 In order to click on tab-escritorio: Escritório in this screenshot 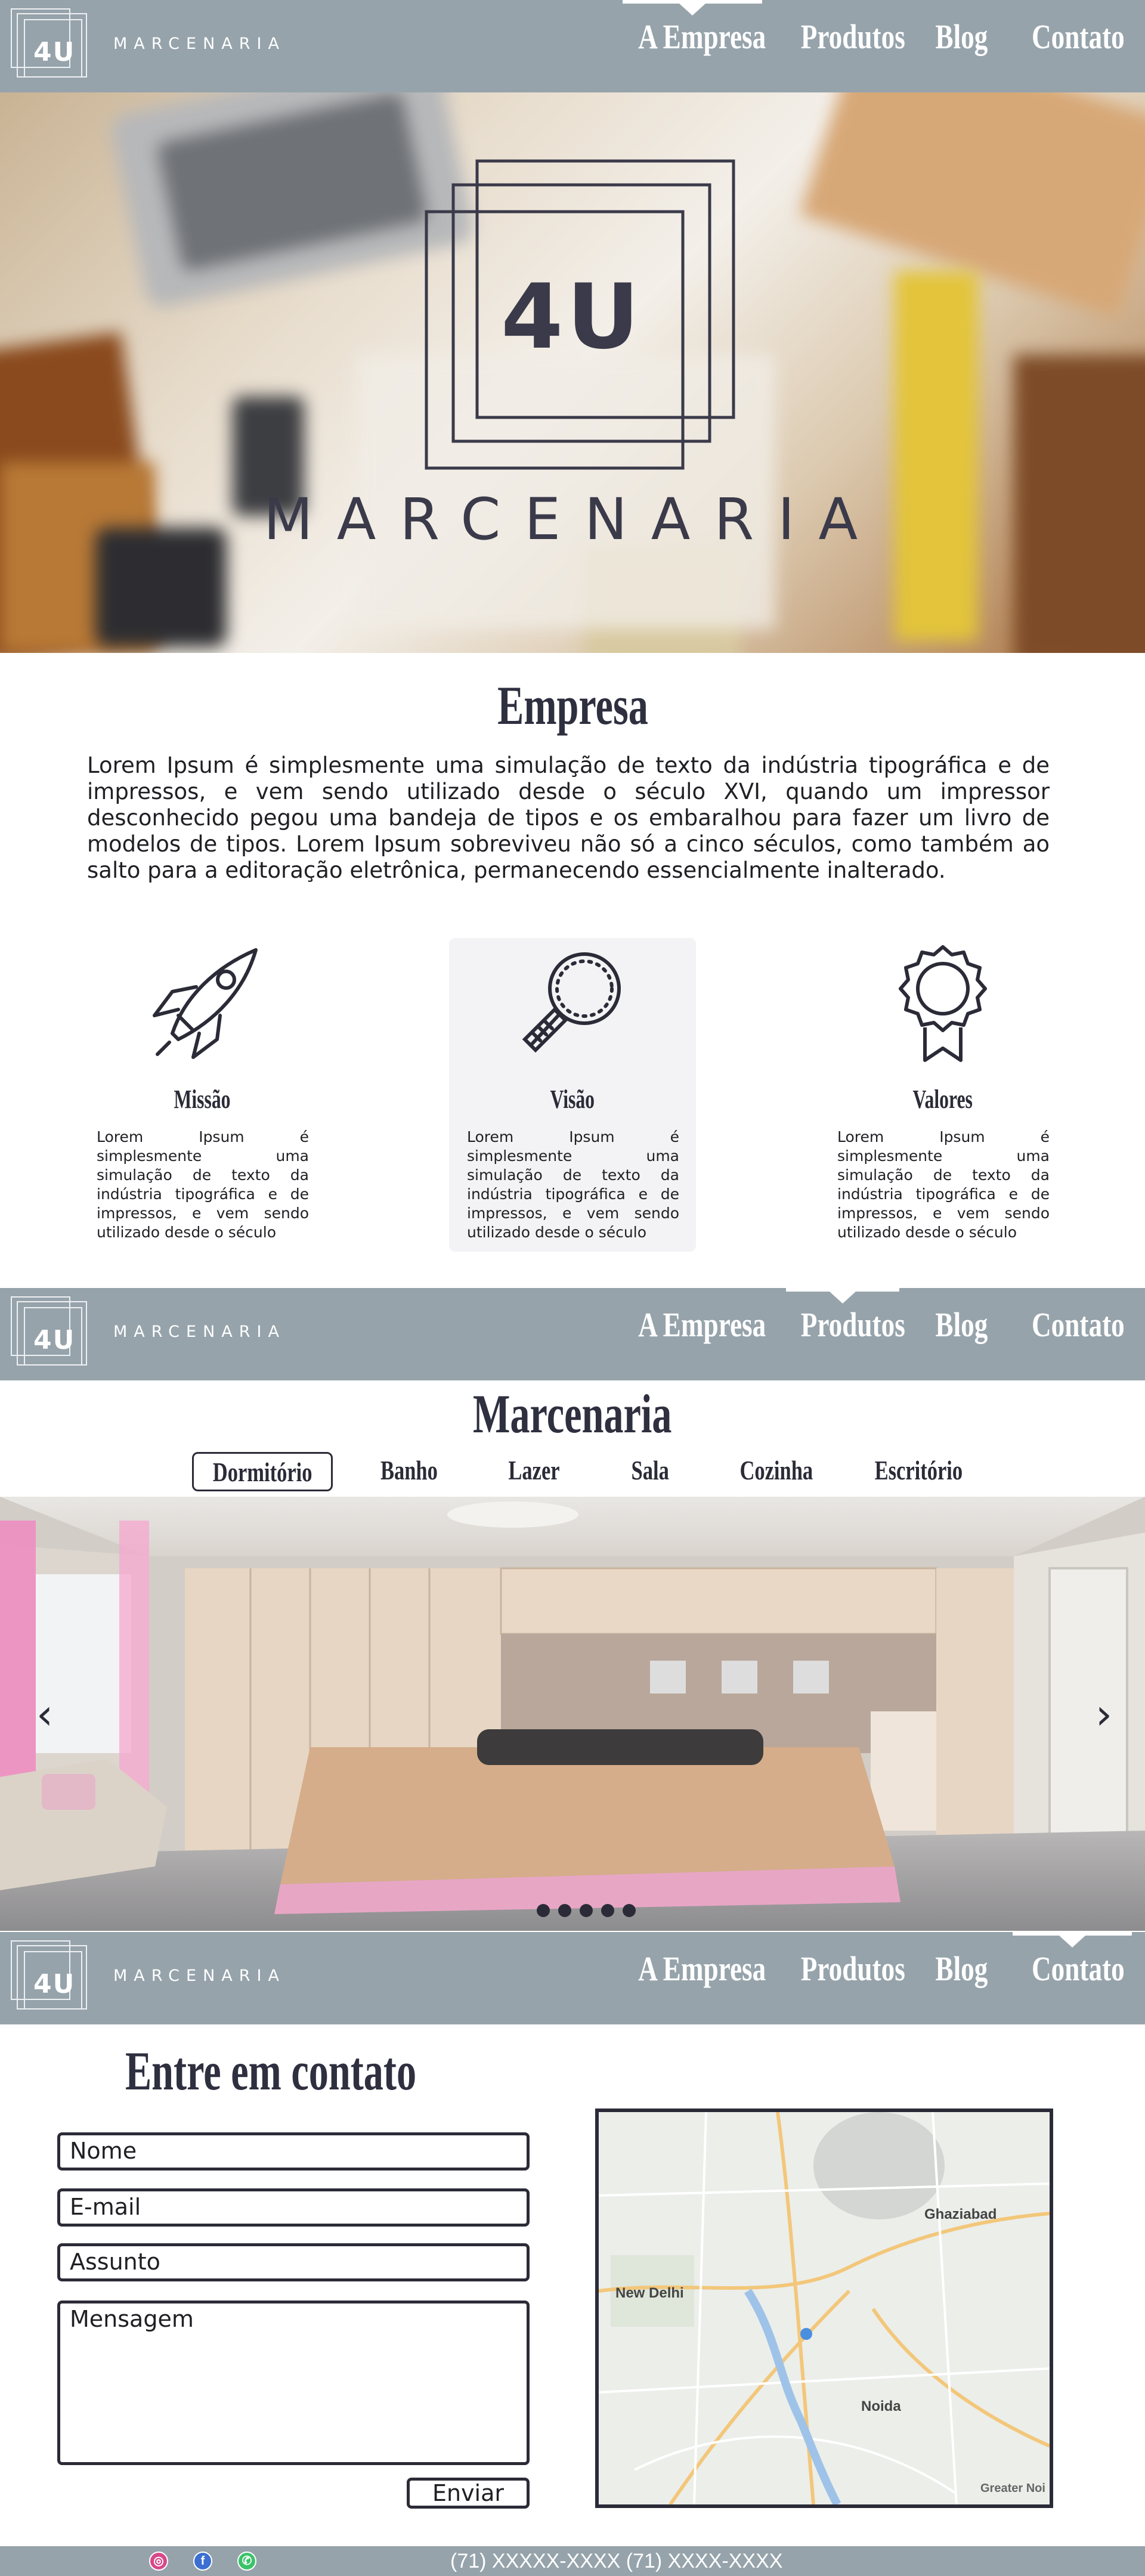, I will do `click(918, 1472)`.